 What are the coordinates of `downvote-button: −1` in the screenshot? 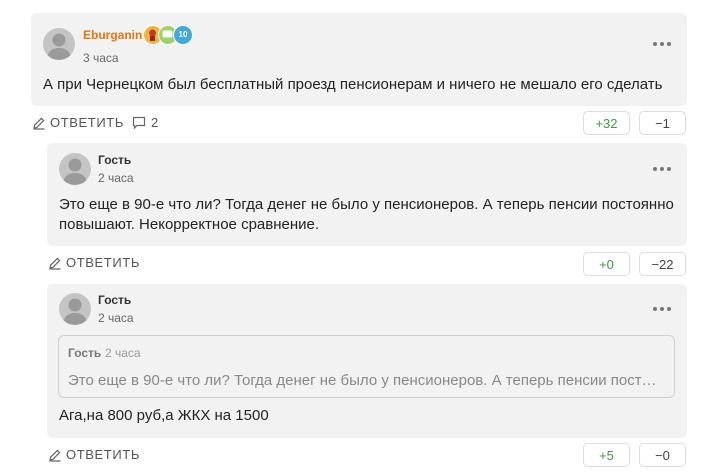 It's located at (662, 123).